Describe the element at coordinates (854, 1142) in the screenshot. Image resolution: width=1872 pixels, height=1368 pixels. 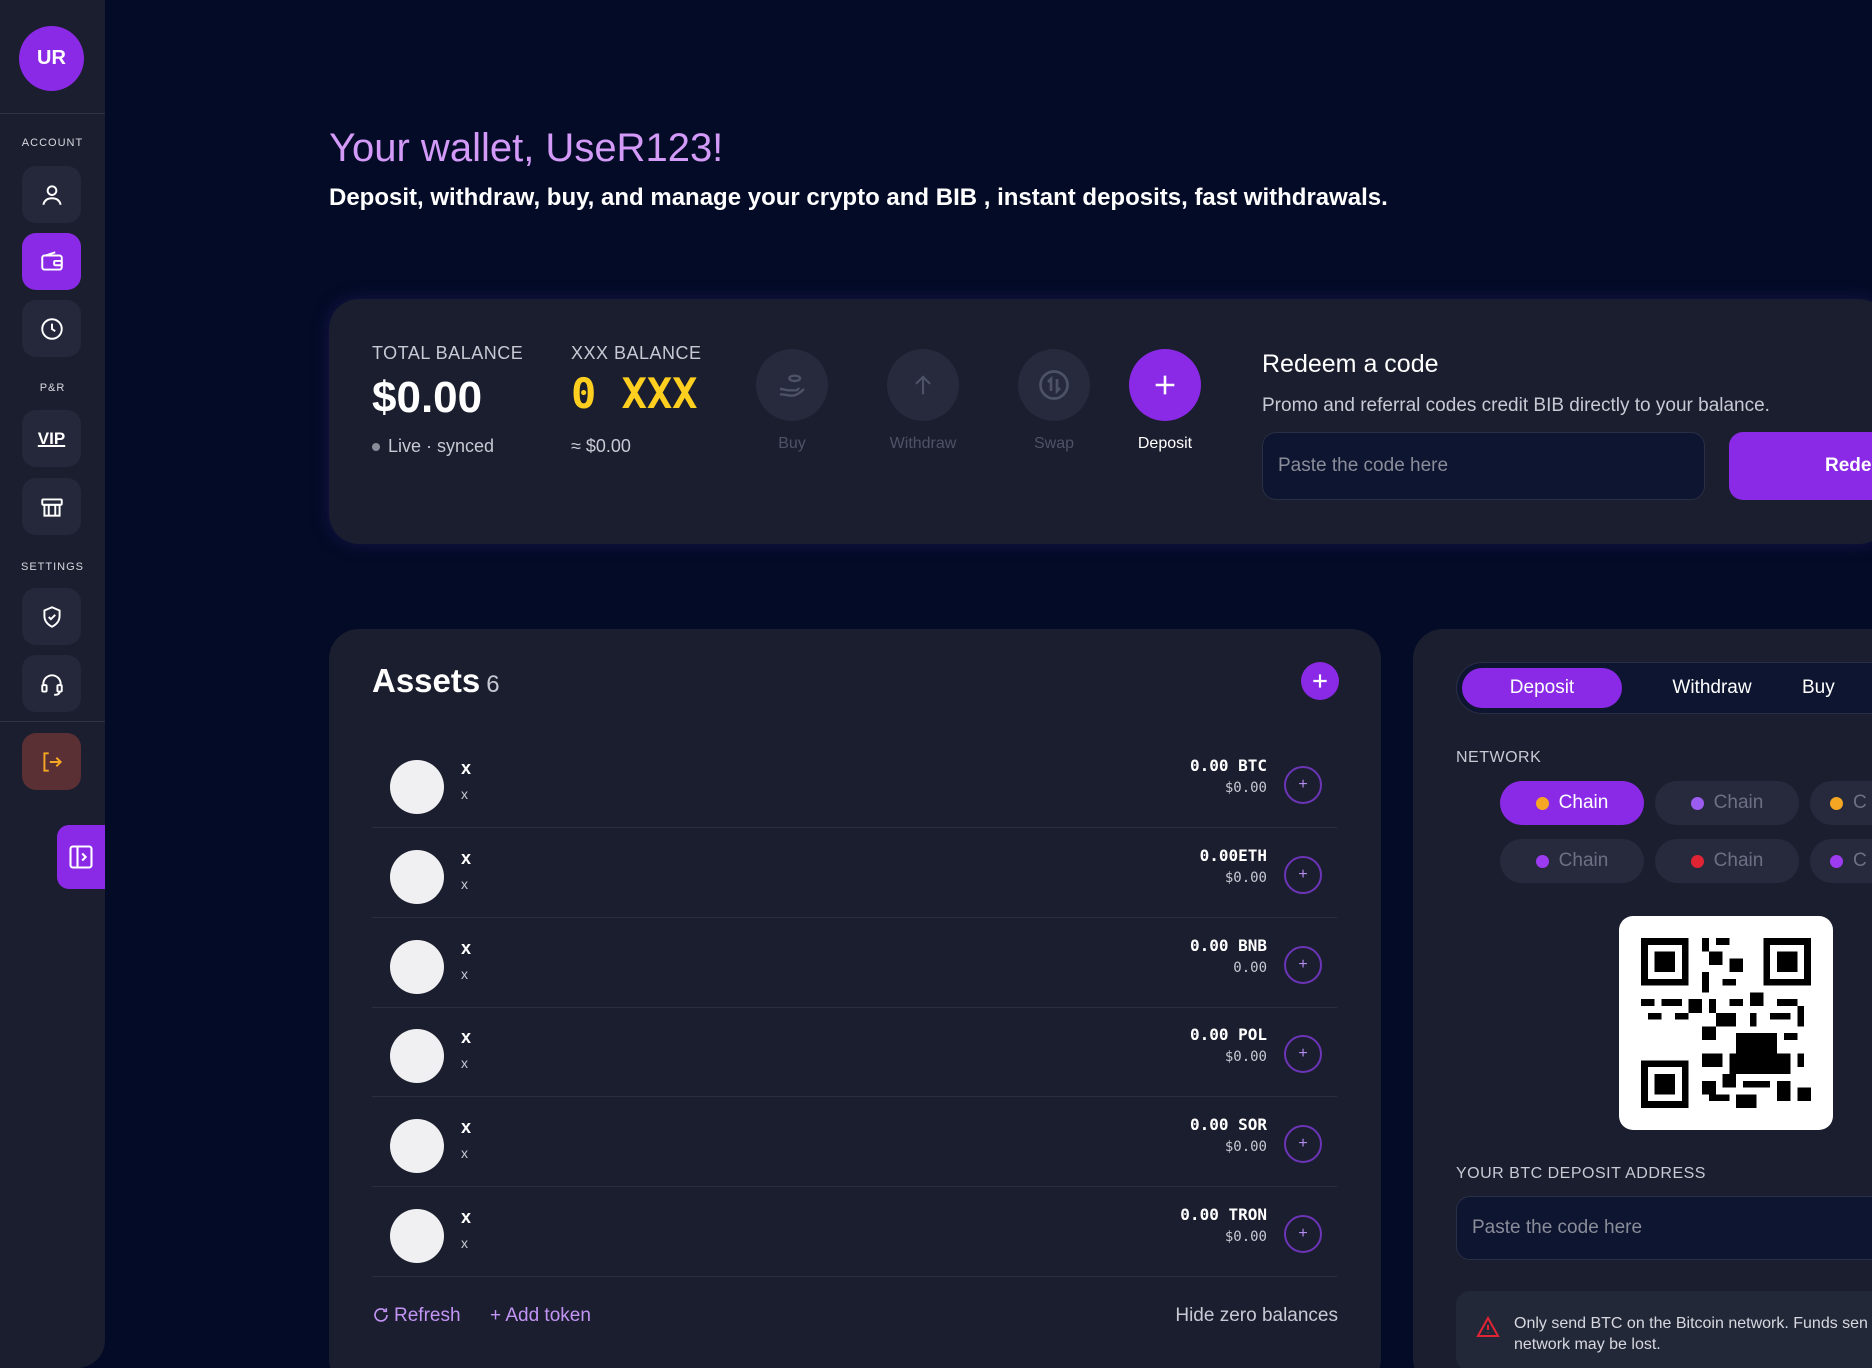
I see `asset-row: x x 0.00 SOR $0.00 +` at that location.